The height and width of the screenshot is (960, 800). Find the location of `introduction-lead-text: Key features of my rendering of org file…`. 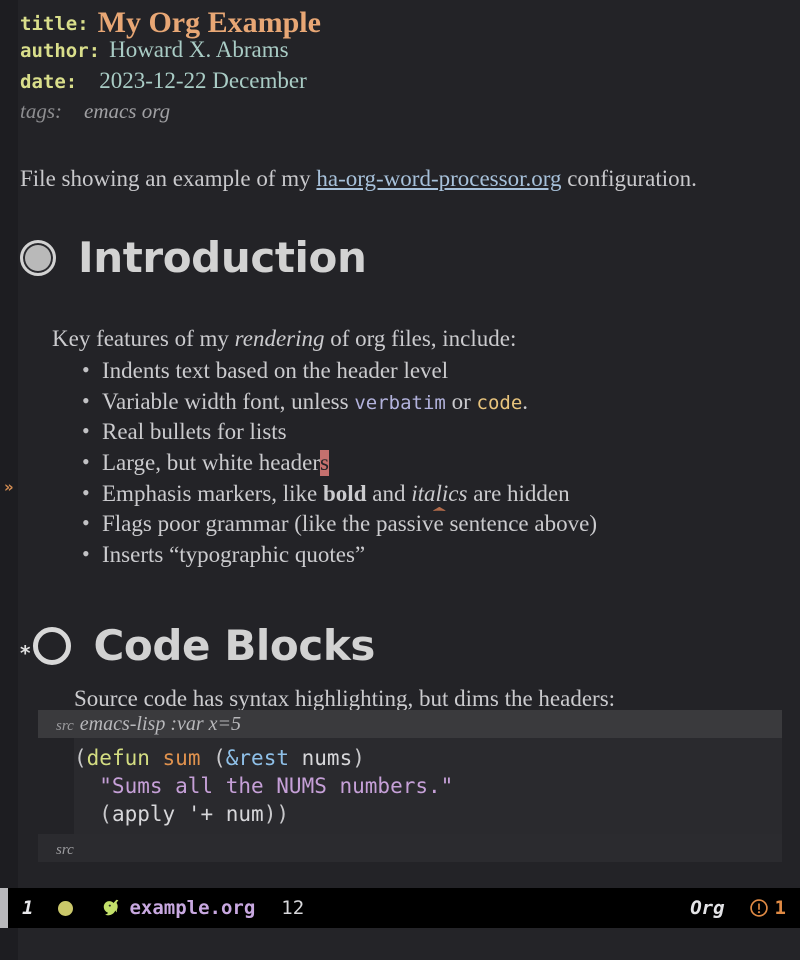

introduction-lead-text: Key features of my rendering of org file… is located at coordinates (284, 339).